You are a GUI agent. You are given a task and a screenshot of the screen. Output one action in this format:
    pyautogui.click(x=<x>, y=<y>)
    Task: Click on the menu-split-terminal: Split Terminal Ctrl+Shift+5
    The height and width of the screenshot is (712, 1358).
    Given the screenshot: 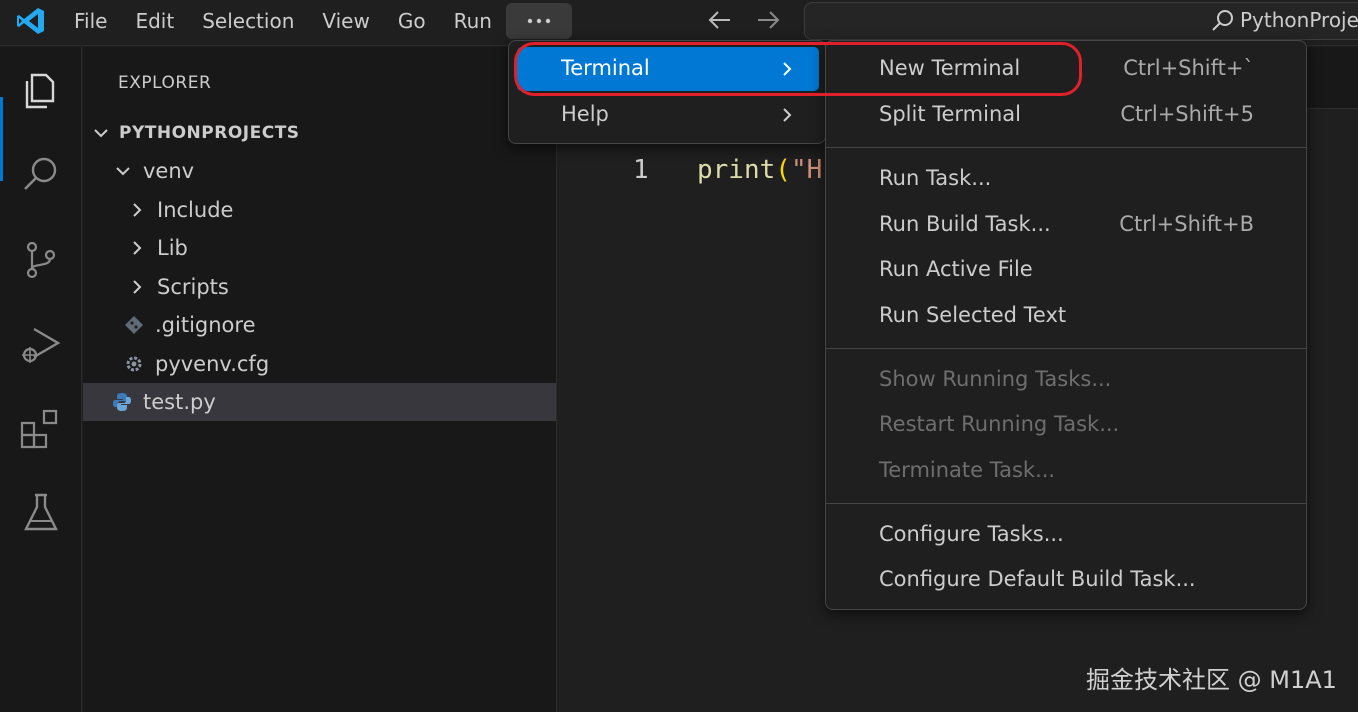 What is the action you would take?
    pyautogui.click(x=1066, y=116)
    